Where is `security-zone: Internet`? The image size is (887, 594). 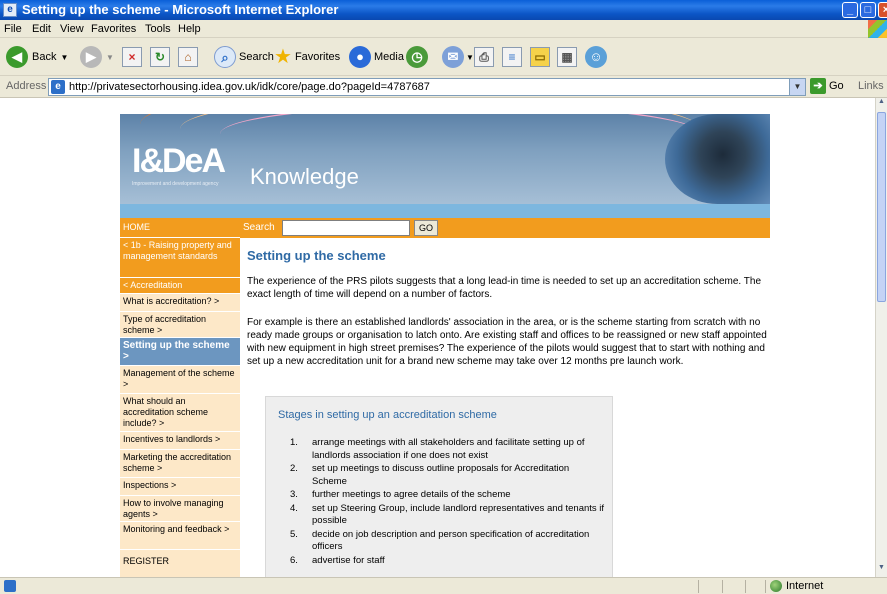 security-zone: Internet is located at coordinates (796, 586).